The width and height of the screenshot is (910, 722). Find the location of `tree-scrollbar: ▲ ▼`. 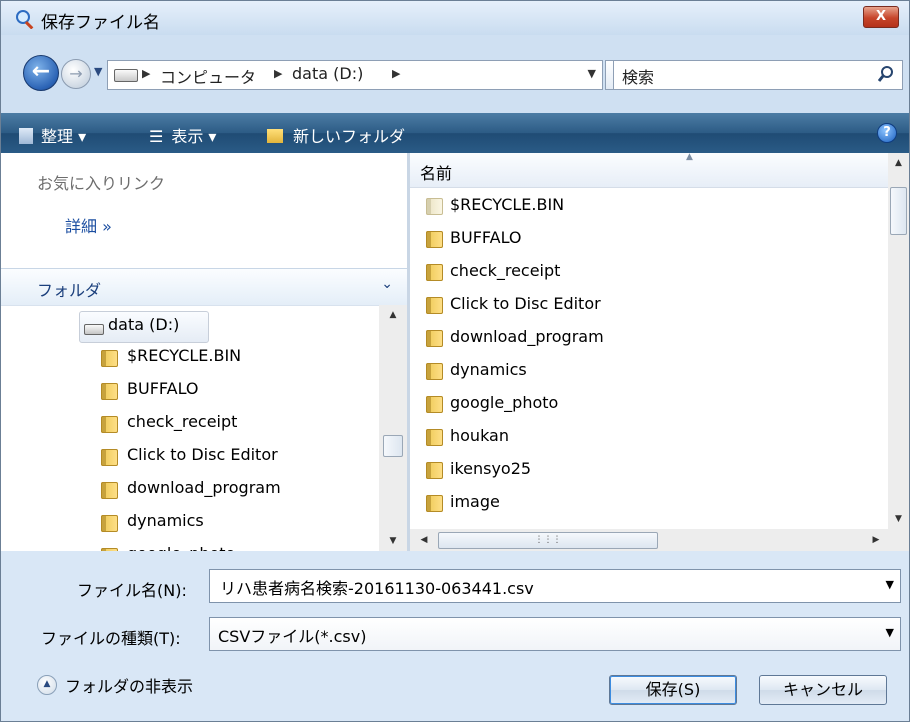

tree-scrollbar: ▲ ▼ is located at coordinates (393, 428).